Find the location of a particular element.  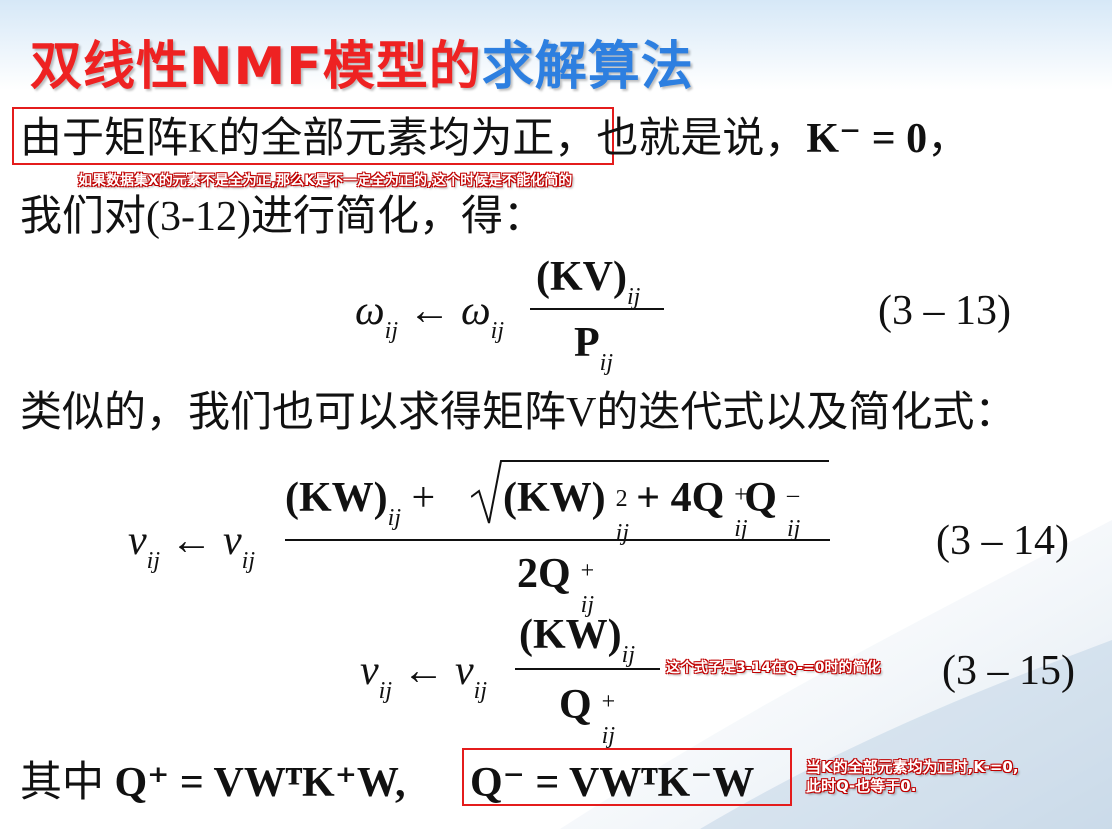

equation-3-13-fraction: (KV)ij Pij is located at coordinates (597, 312).